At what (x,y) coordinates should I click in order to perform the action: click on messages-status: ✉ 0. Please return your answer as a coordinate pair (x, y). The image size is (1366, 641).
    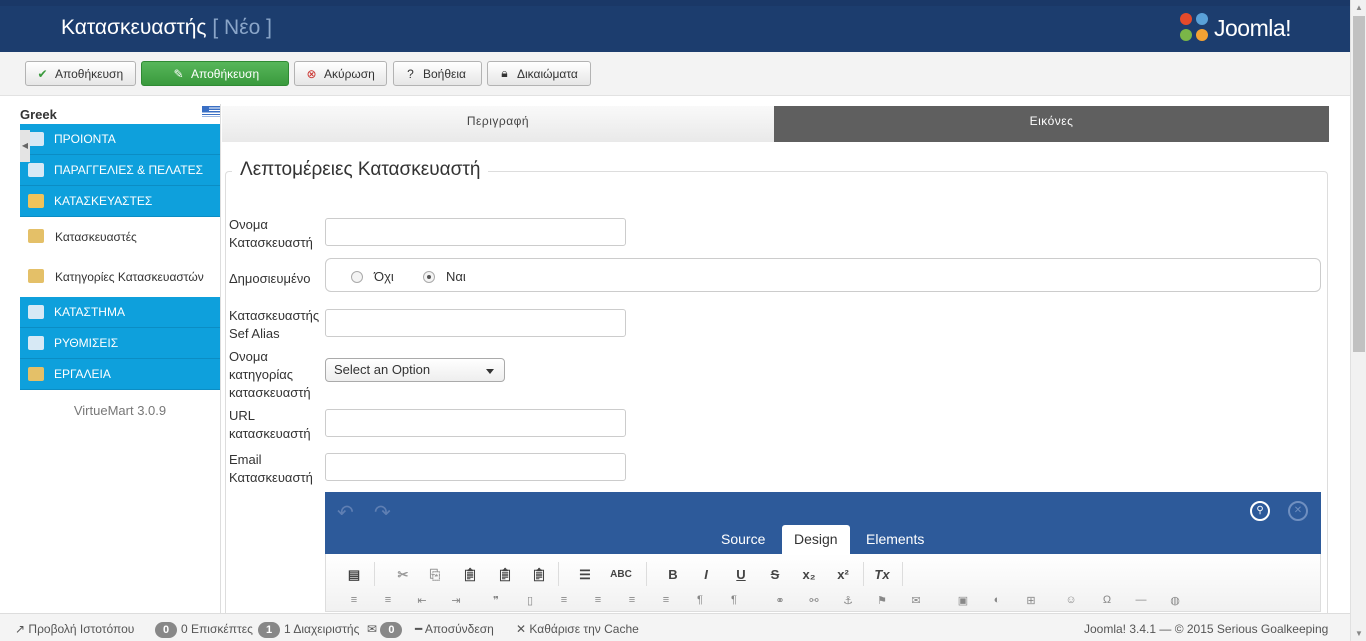
    Looking at the image, I should click on (386, 630).